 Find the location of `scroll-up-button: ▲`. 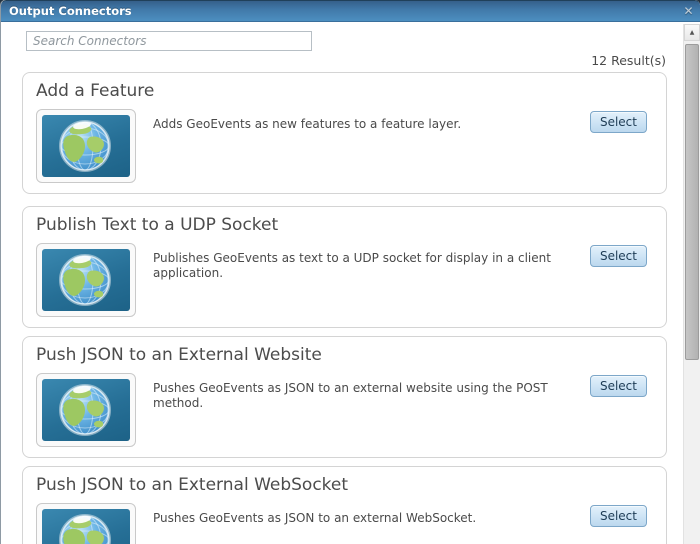

scroll-up-button: ▲ is located at coordinates (692, 32).